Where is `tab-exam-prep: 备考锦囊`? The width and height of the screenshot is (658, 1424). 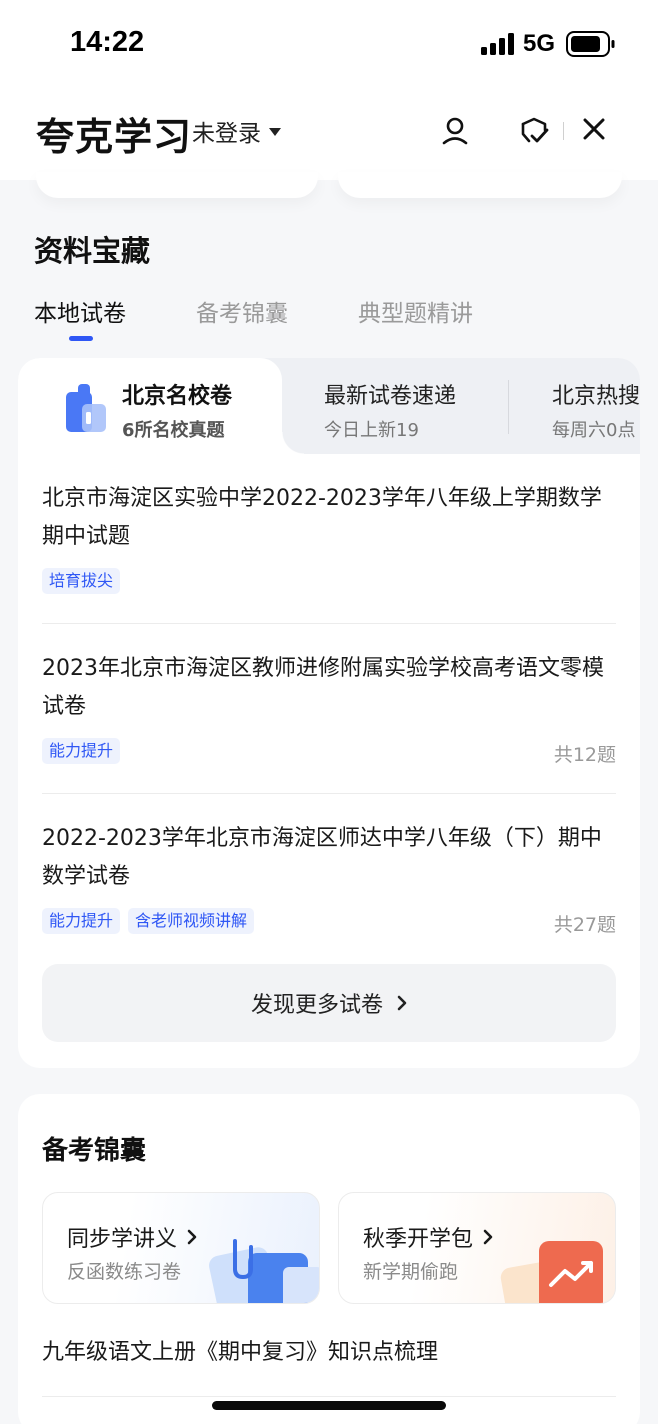 tab-exam-prep: 备考锦囊 is located at coordinates (242, 311).